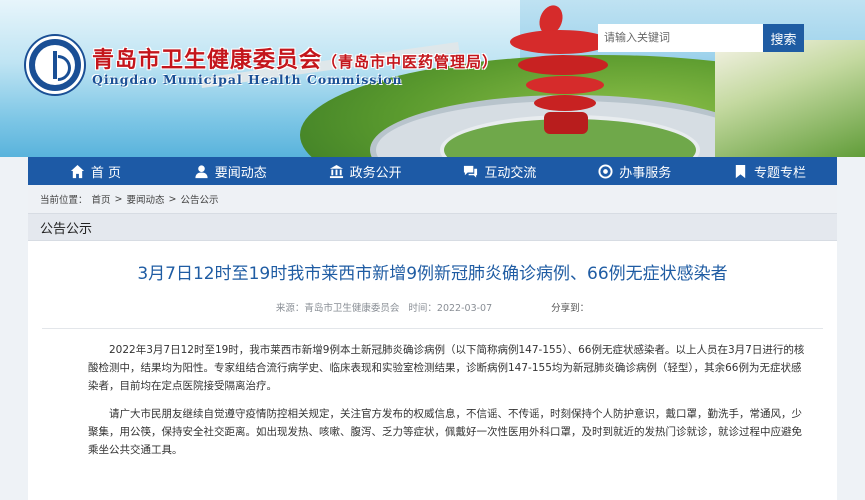 Image resolution: width=865 pixels, height=500 pixels. I want to click on section-title: 公告公示, so click(432, 227).